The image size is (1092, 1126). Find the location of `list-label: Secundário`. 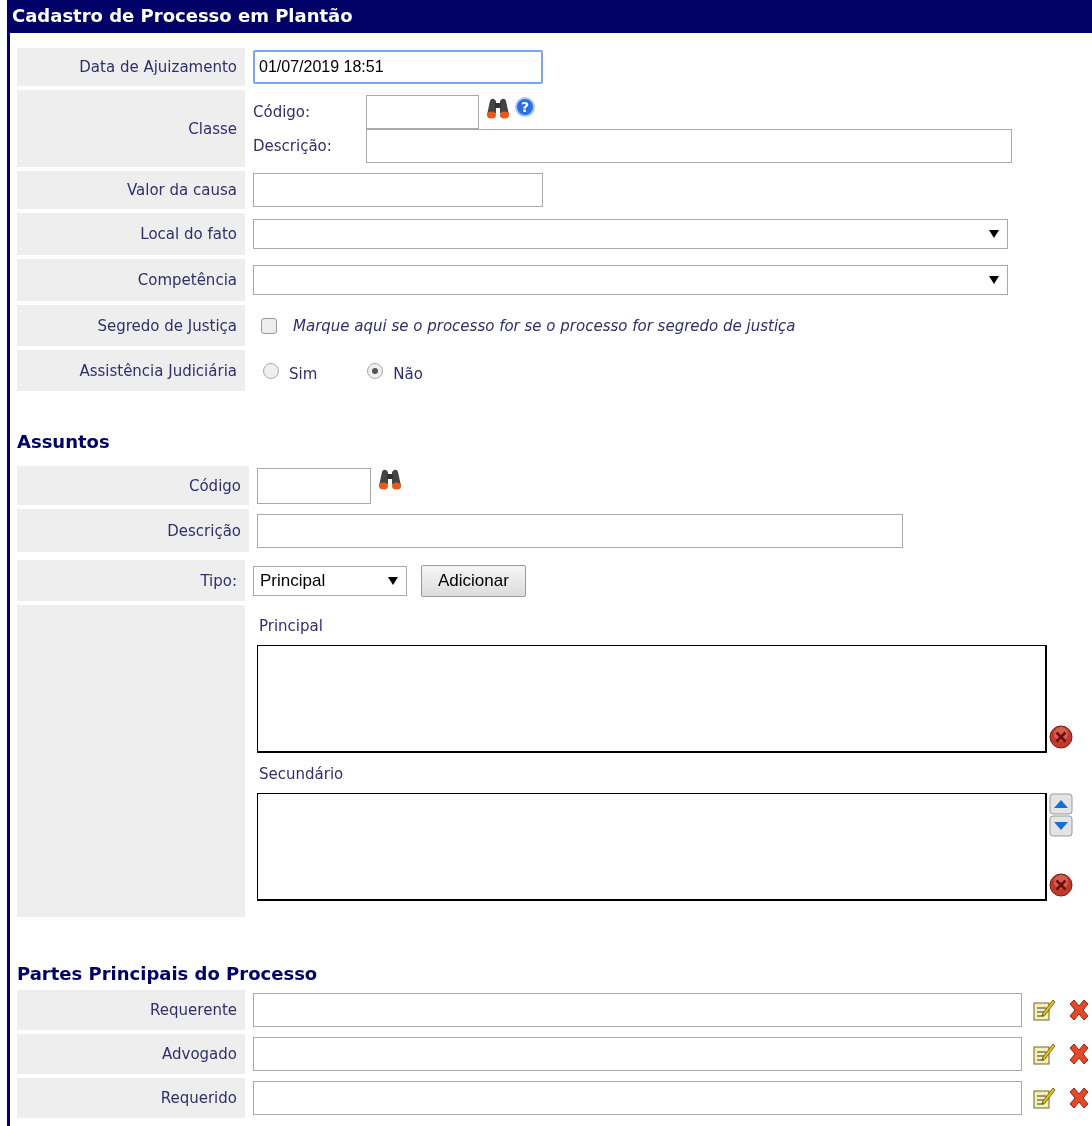

list-label: Secundário is located at coordinates (302, 774).